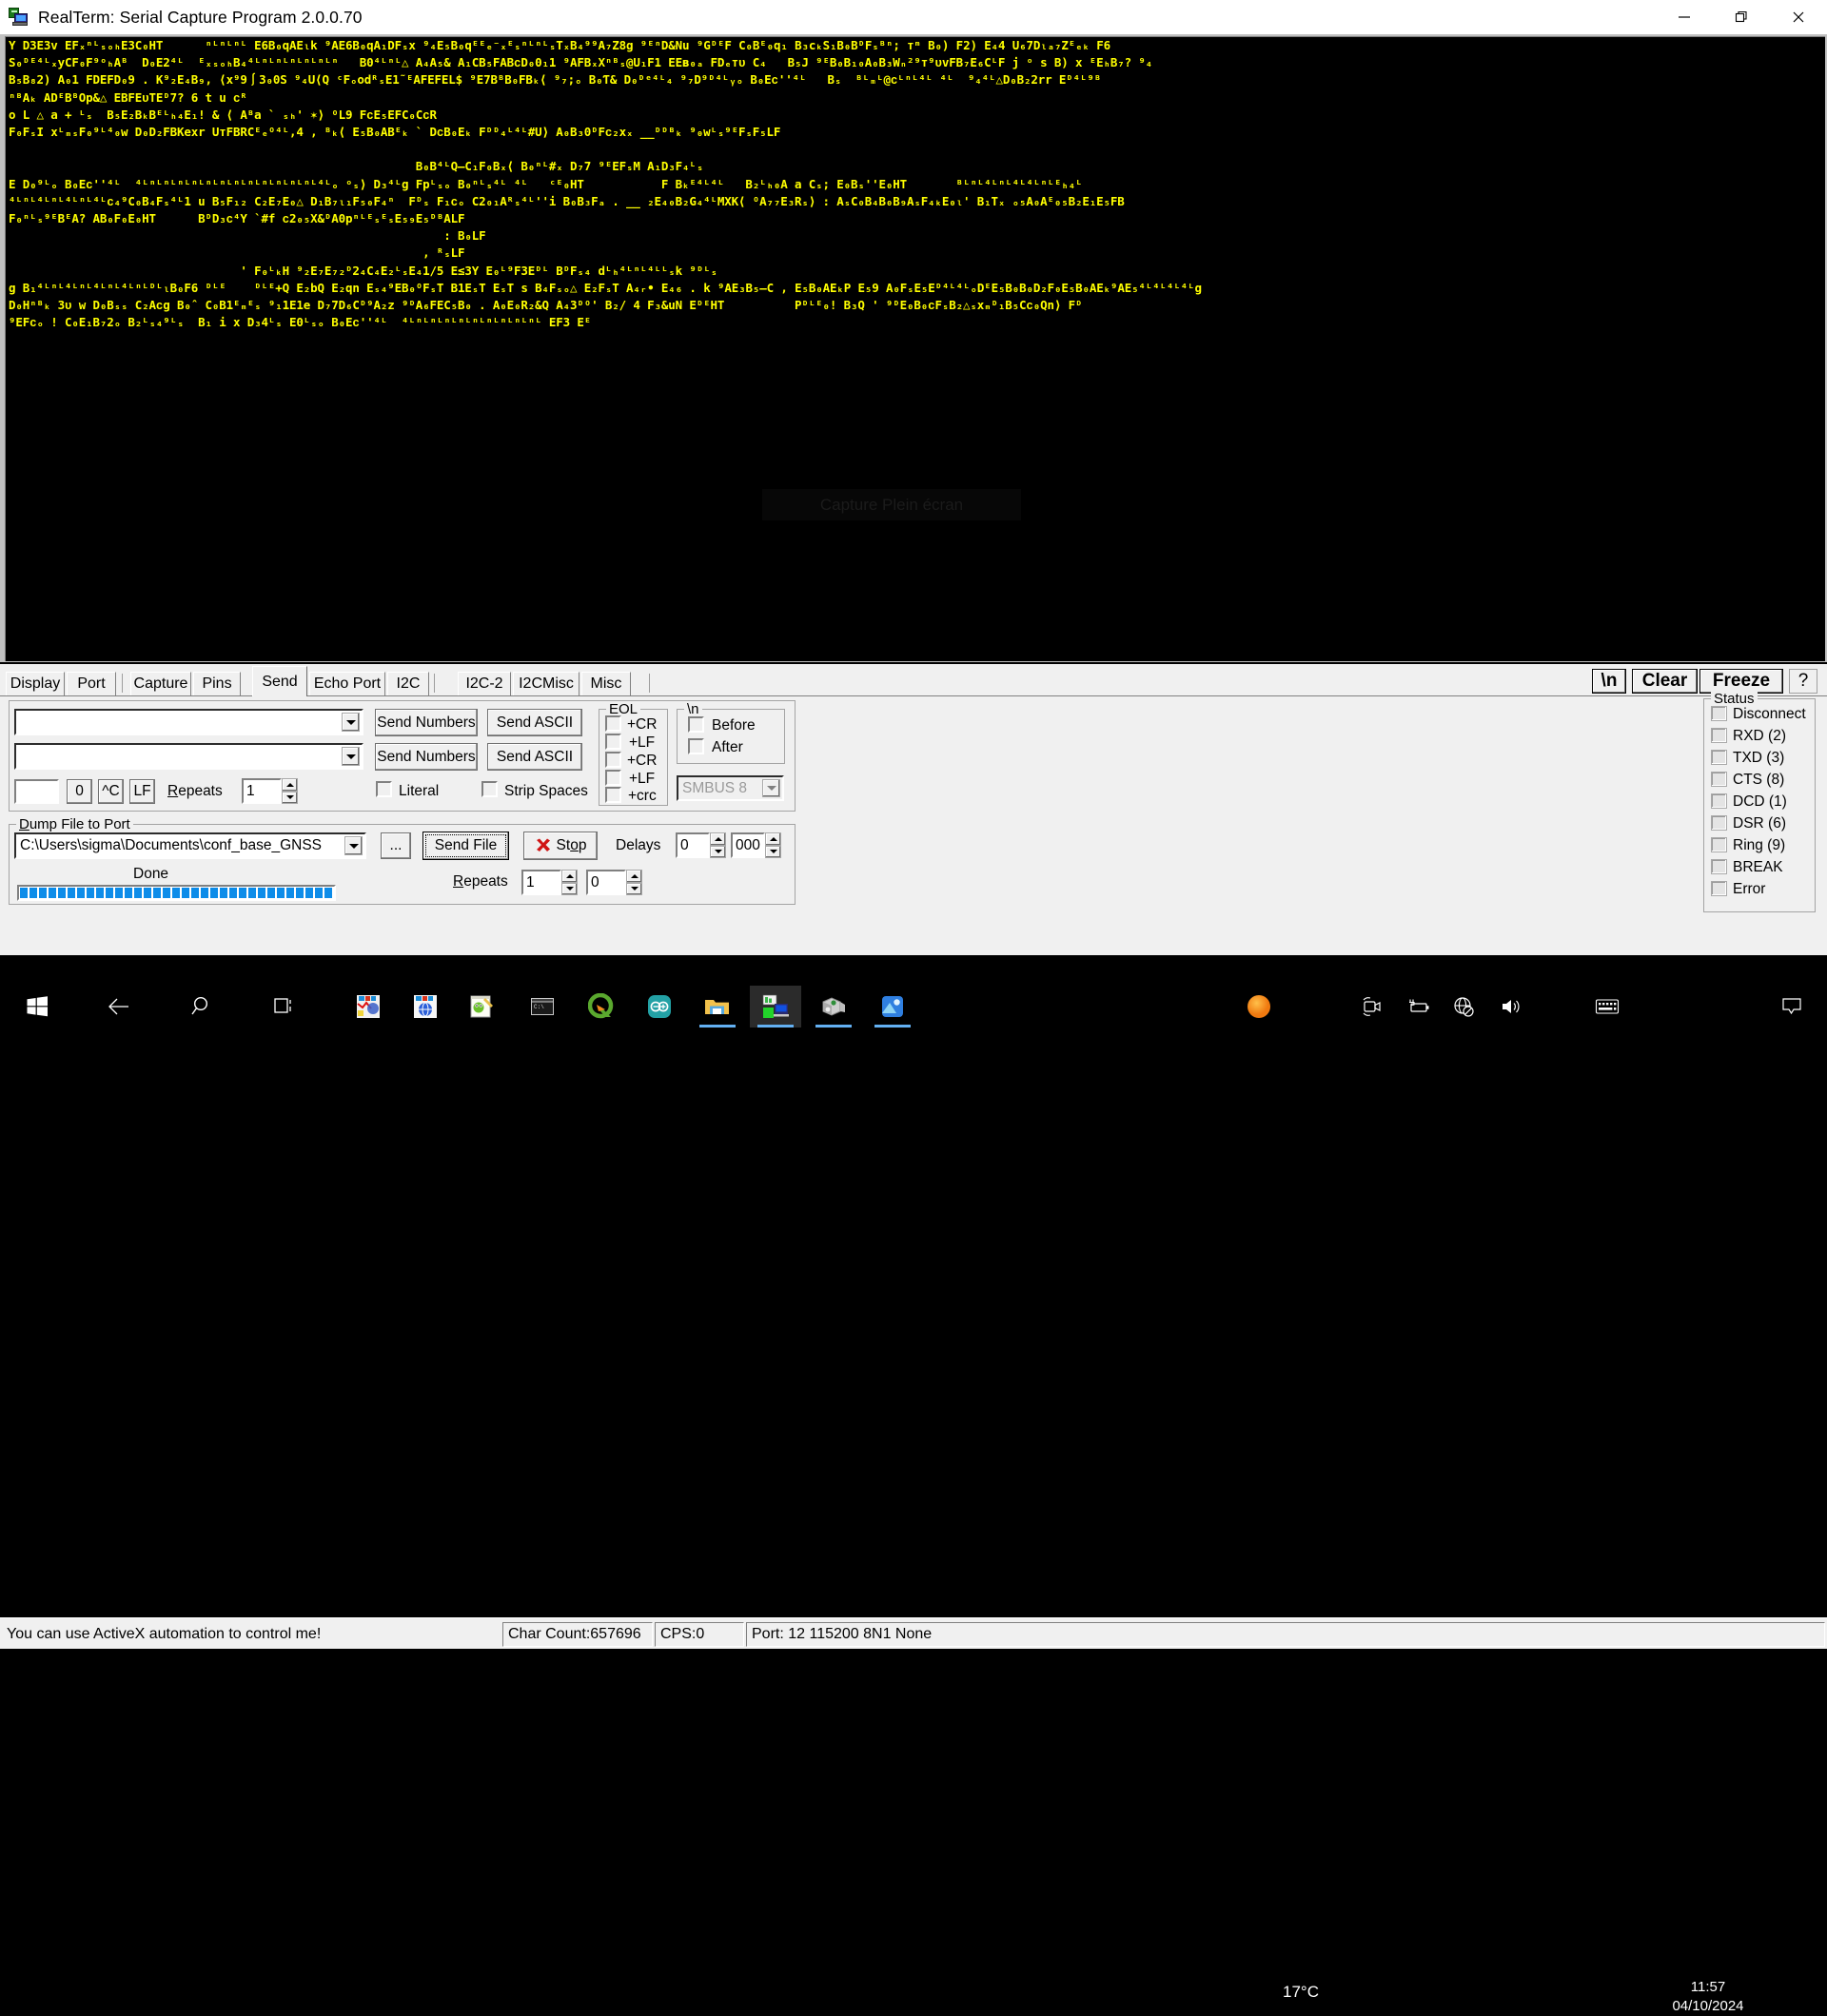  I want to click on delay2-spinner, so click(773, 845).